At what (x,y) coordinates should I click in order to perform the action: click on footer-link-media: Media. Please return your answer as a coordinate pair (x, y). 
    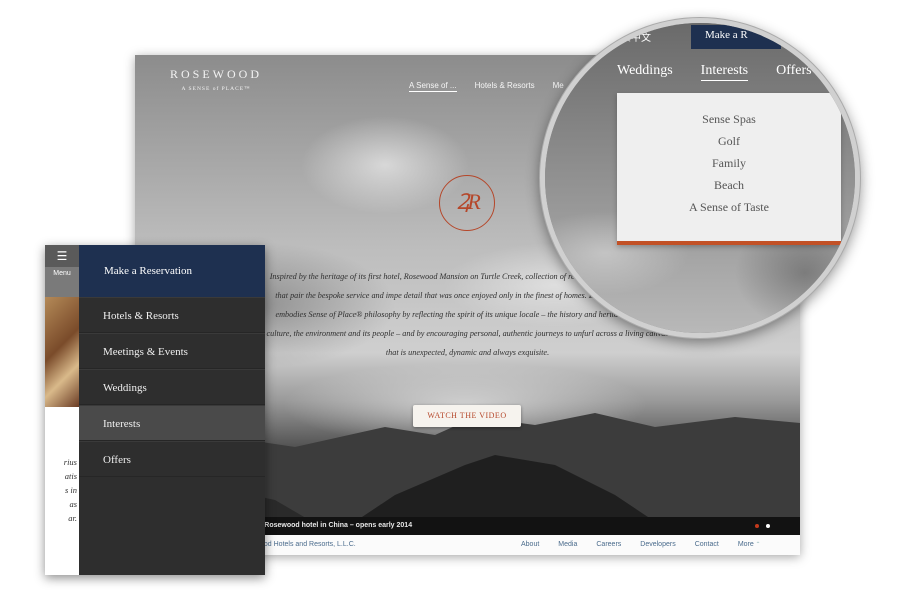
    Looking at the image, I should click on (567, 545).